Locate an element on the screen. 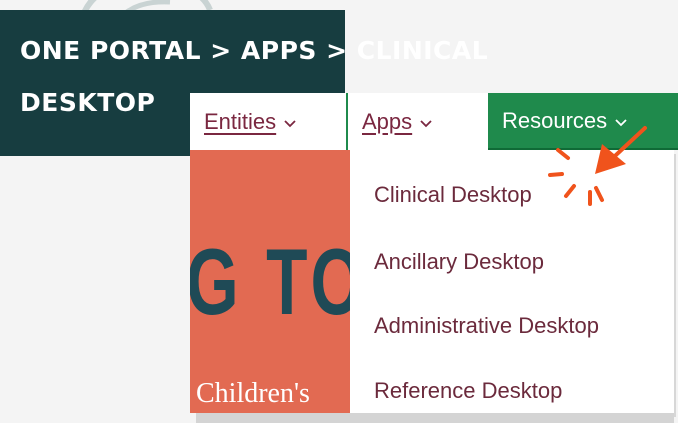 The width and height of the screenshot is (678, 423). page-title-line-2: DESKTOP is located at coordinates (88, 102).